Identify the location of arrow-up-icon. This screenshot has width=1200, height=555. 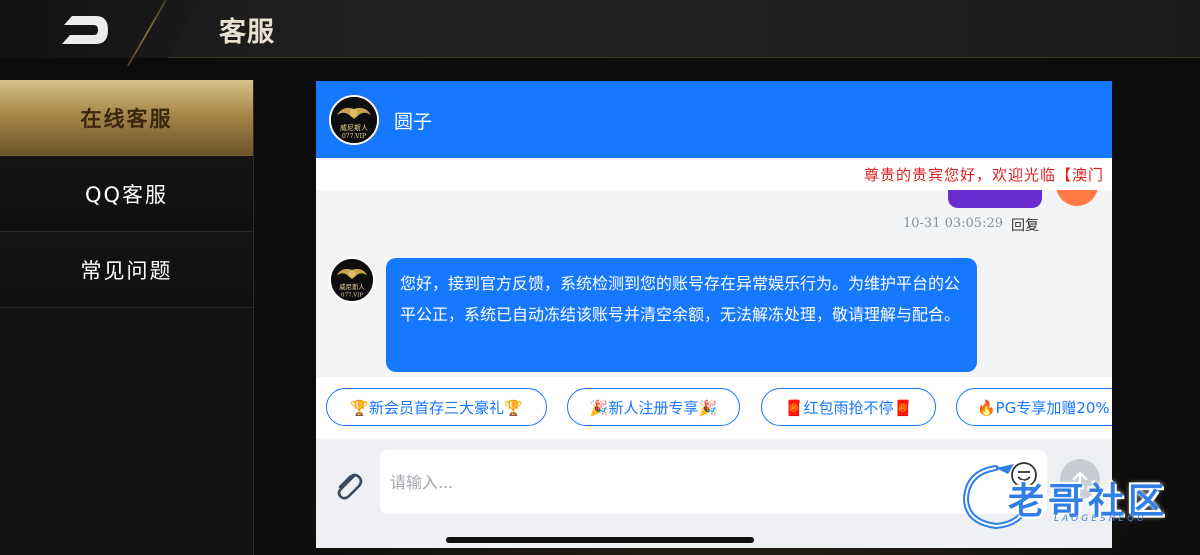
(1080, 479).